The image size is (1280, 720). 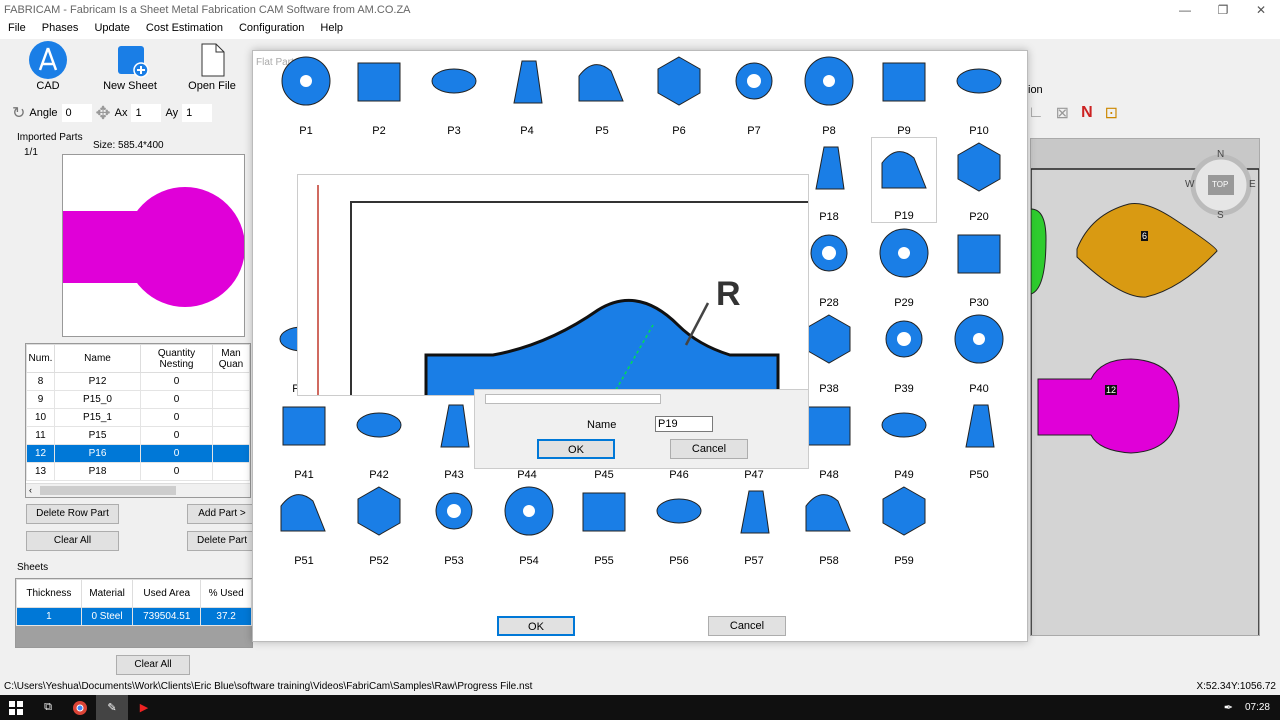 What do you see at coordinates (138, 453) in the screenshot?
I see `table-row-selected: 12 P16 0` at bounding box center [138, 453].